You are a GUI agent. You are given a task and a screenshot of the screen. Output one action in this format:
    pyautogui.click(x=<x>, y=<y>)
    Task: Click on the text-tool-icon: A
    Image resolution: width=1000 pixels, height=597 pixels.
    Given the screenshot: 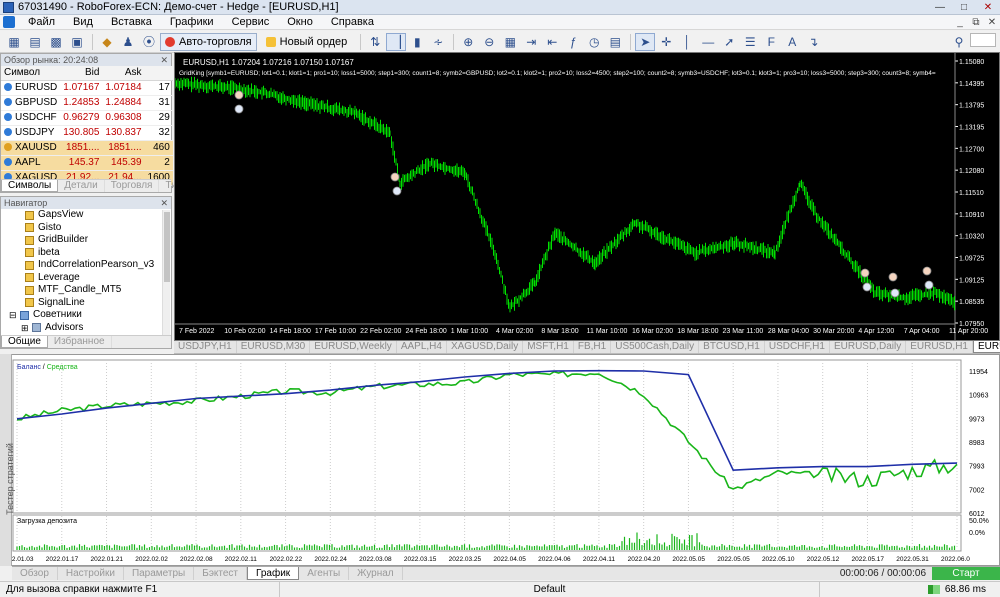 What is the action you would take?
    pyautogui.click(x=792, y=42)
    